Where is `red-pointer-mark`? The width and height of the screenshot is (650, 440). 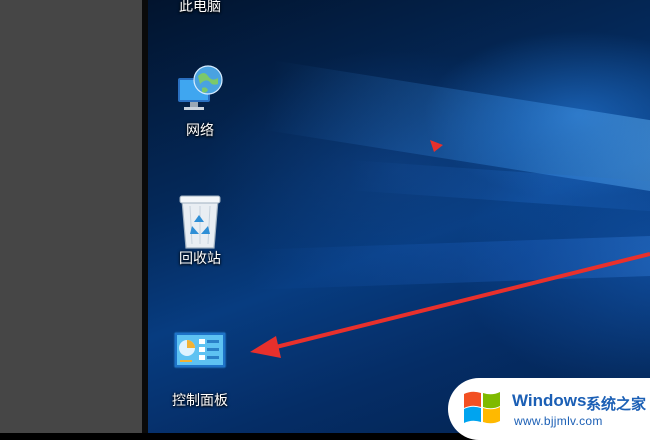 red-pointer-mark is located at coordinates (436, 146).